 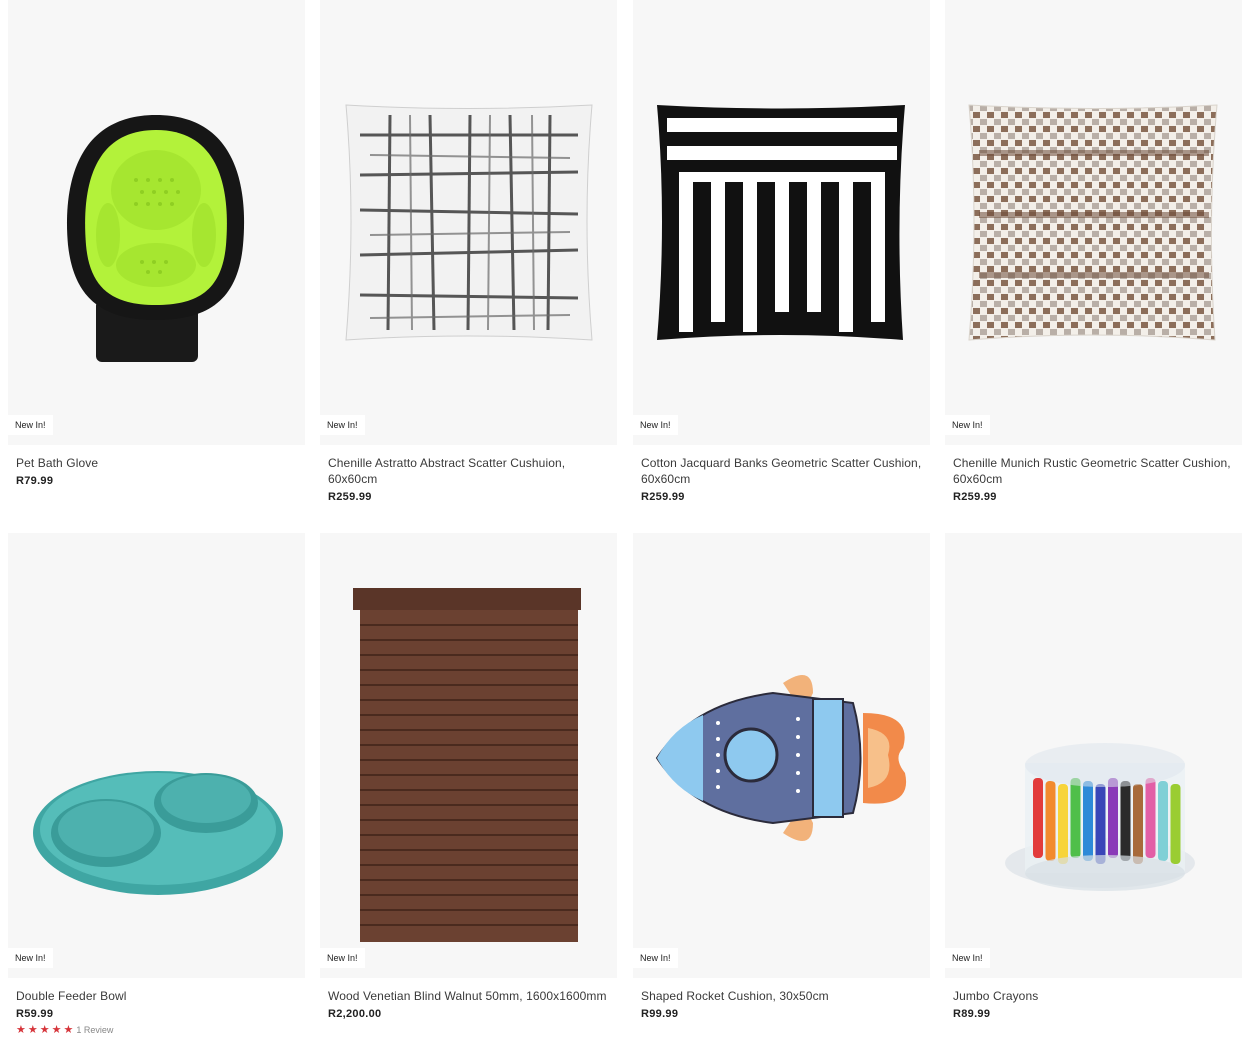 I want to click on product-price: R99.99, so click(x=660, y=1014).